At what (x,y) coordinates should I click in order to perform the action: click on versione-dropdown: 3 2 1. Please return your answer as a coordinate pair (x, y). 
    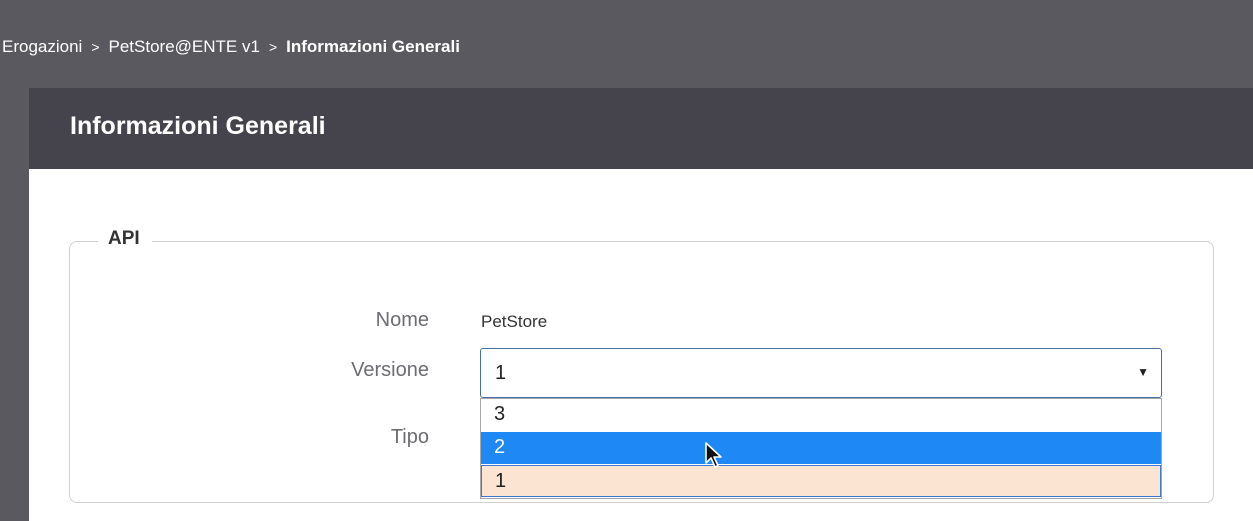
    Looking at the image, I should click on (821, 448).